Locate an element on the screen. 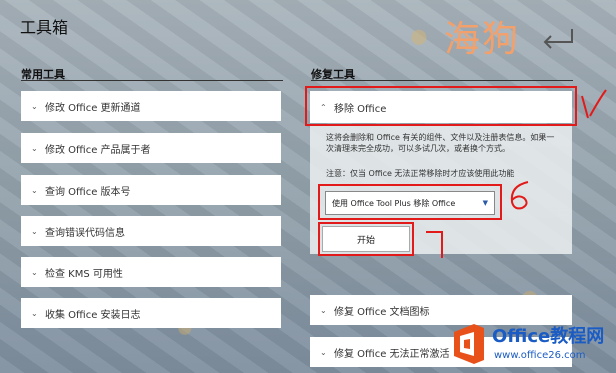 The height and width of the screenshot is (373, 616). tool-item-update-channel: ⌄ 修改 Office 更新通道 is located at coordinates (151, 106).